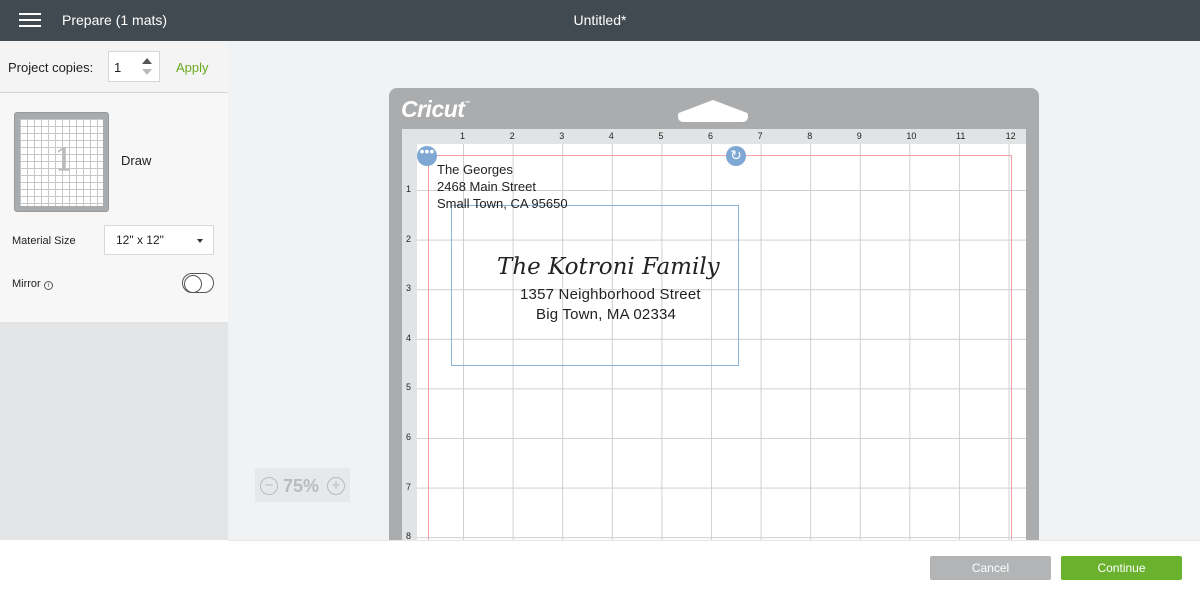  Describe the element at coordinates (44, 241) in the screenshot. I see `material-size-label: Material Size` at that location.